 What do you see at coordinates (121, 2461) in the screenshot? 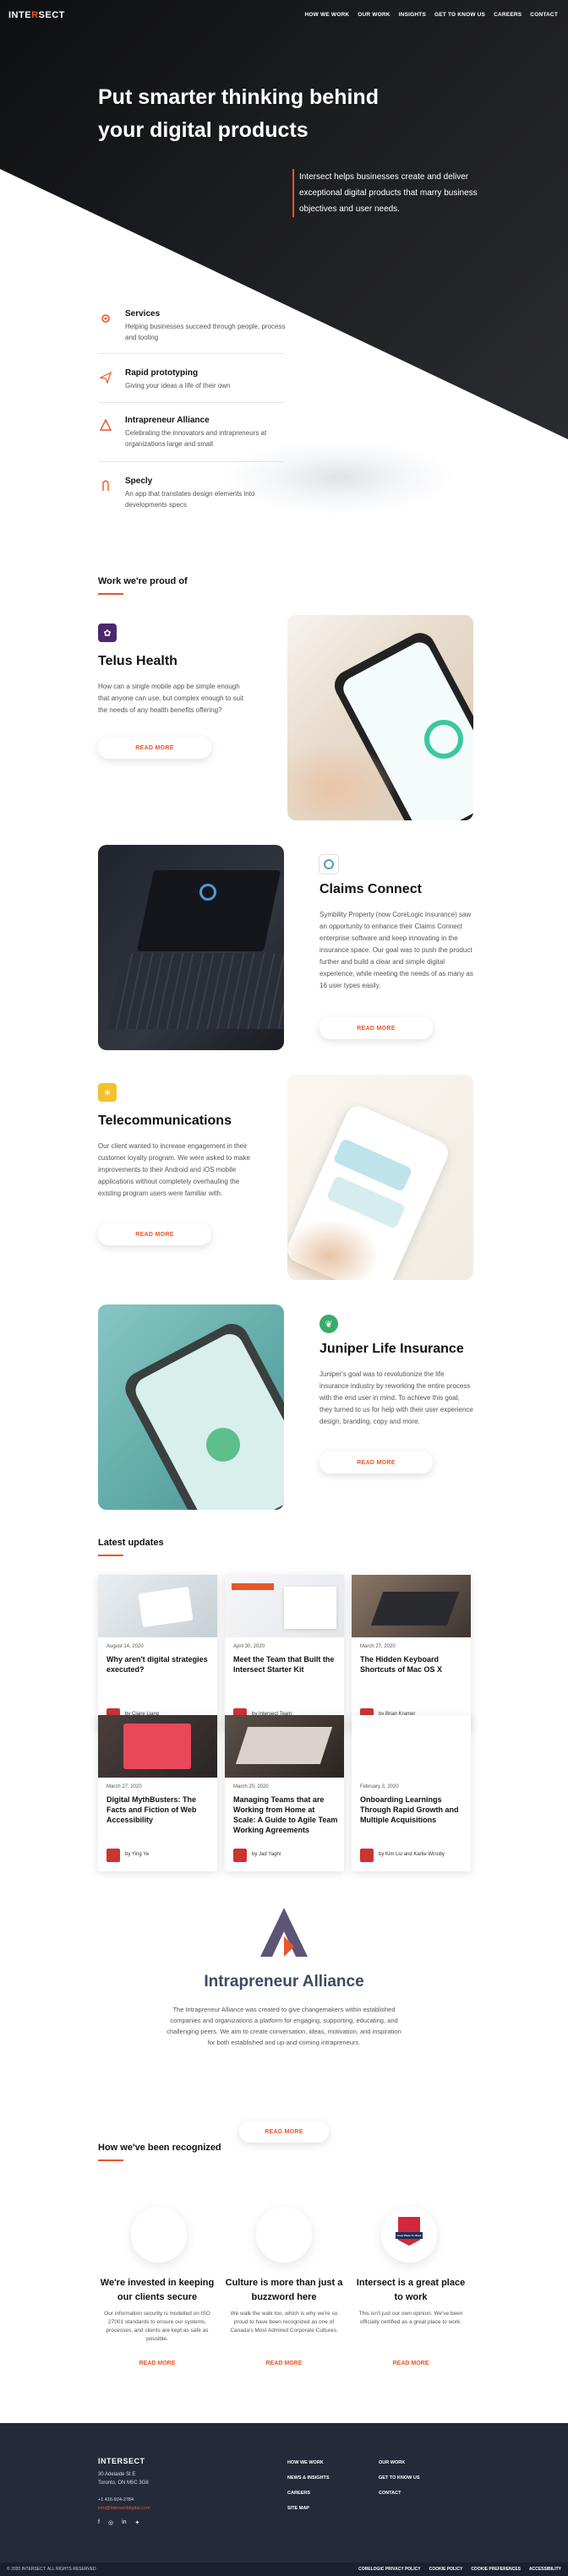
I see `footer-logo: INTERSECT` at bounding box center [121, 2461].